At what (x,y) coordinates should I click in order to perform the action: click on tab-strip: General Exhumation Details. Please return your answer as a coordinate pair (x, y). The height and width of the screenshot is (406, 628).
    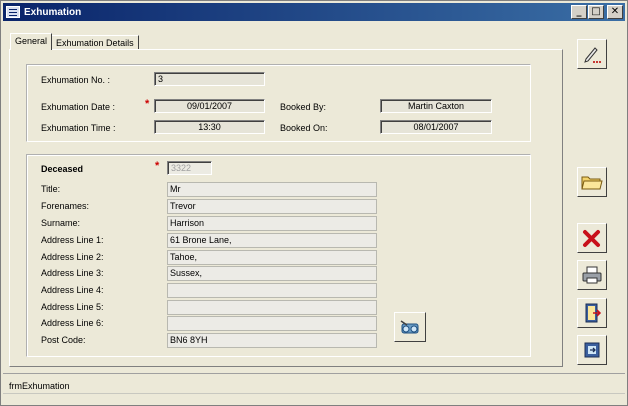
    Looking at the image, I should click on (74, 41).